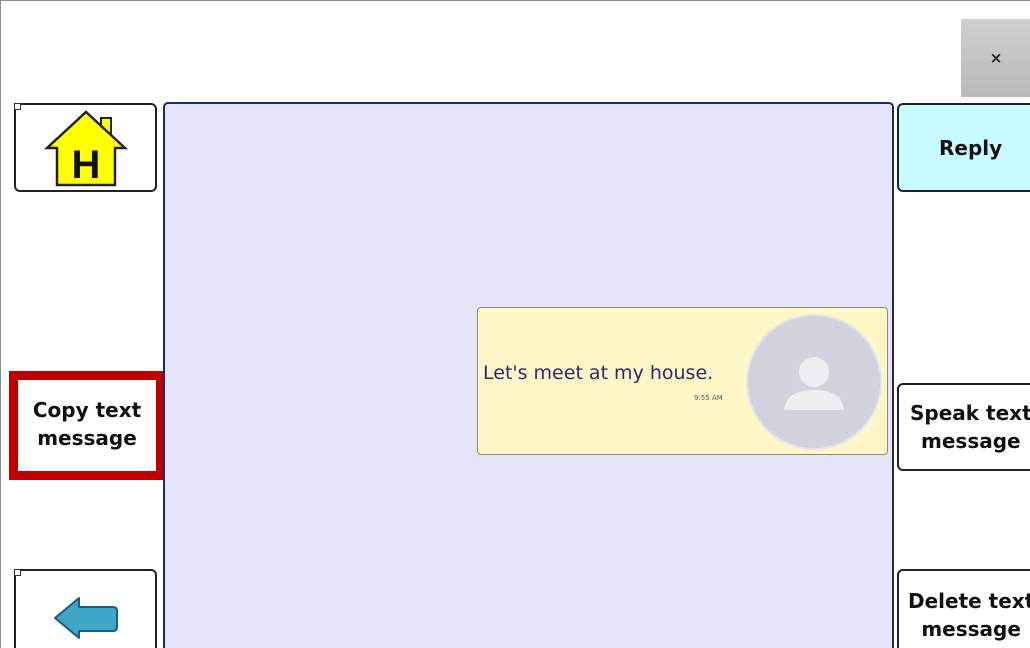 The width and height of the screenshot is (1030, 648). I want to click on house-letter: H, so click(85, 165).